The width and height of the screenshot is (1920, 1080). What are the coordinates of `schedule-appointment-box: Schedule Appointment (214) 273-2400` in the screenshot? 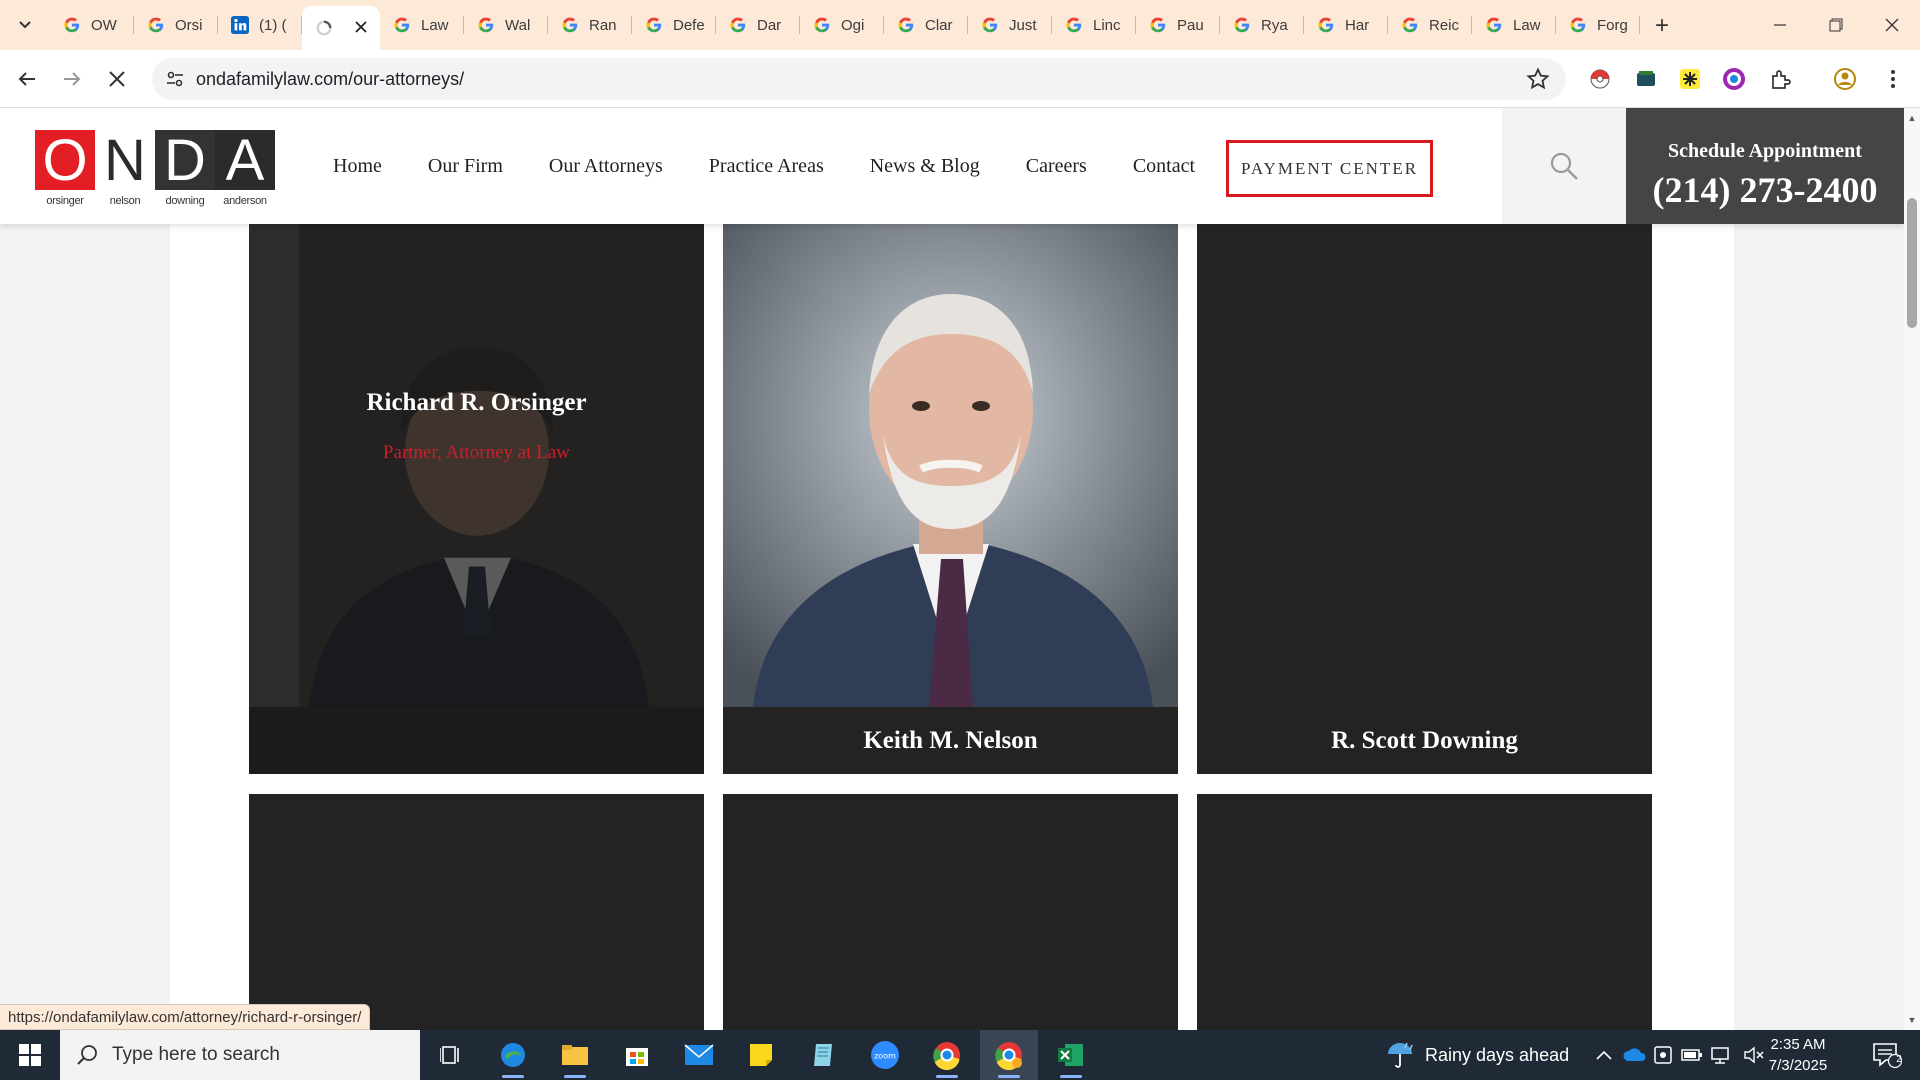 It's located at (1765, 166).